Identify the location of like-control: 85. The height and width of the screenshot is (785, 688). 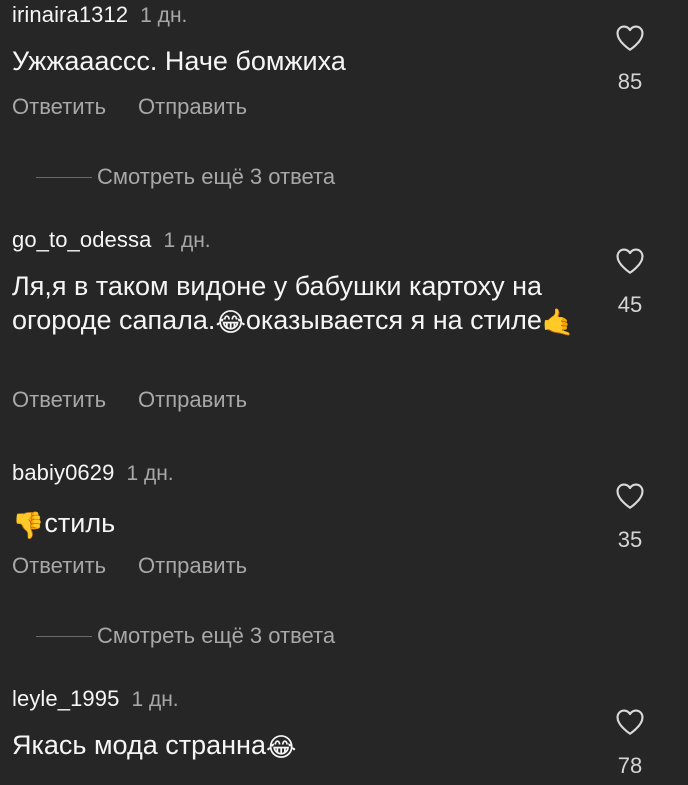
(630, 58).